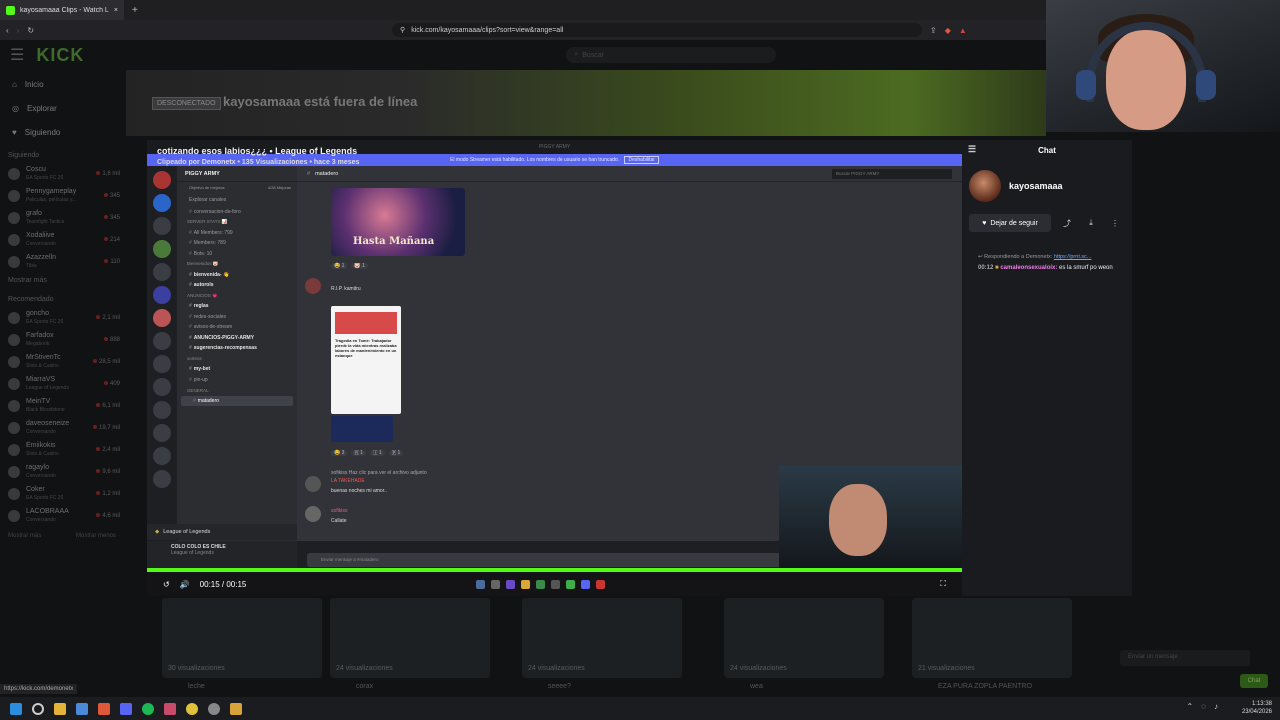  What do you see at coordinates (208, 199) in the screenshot?
I see `explore-channels: Explorar canales` at bounding box center [208, 199].